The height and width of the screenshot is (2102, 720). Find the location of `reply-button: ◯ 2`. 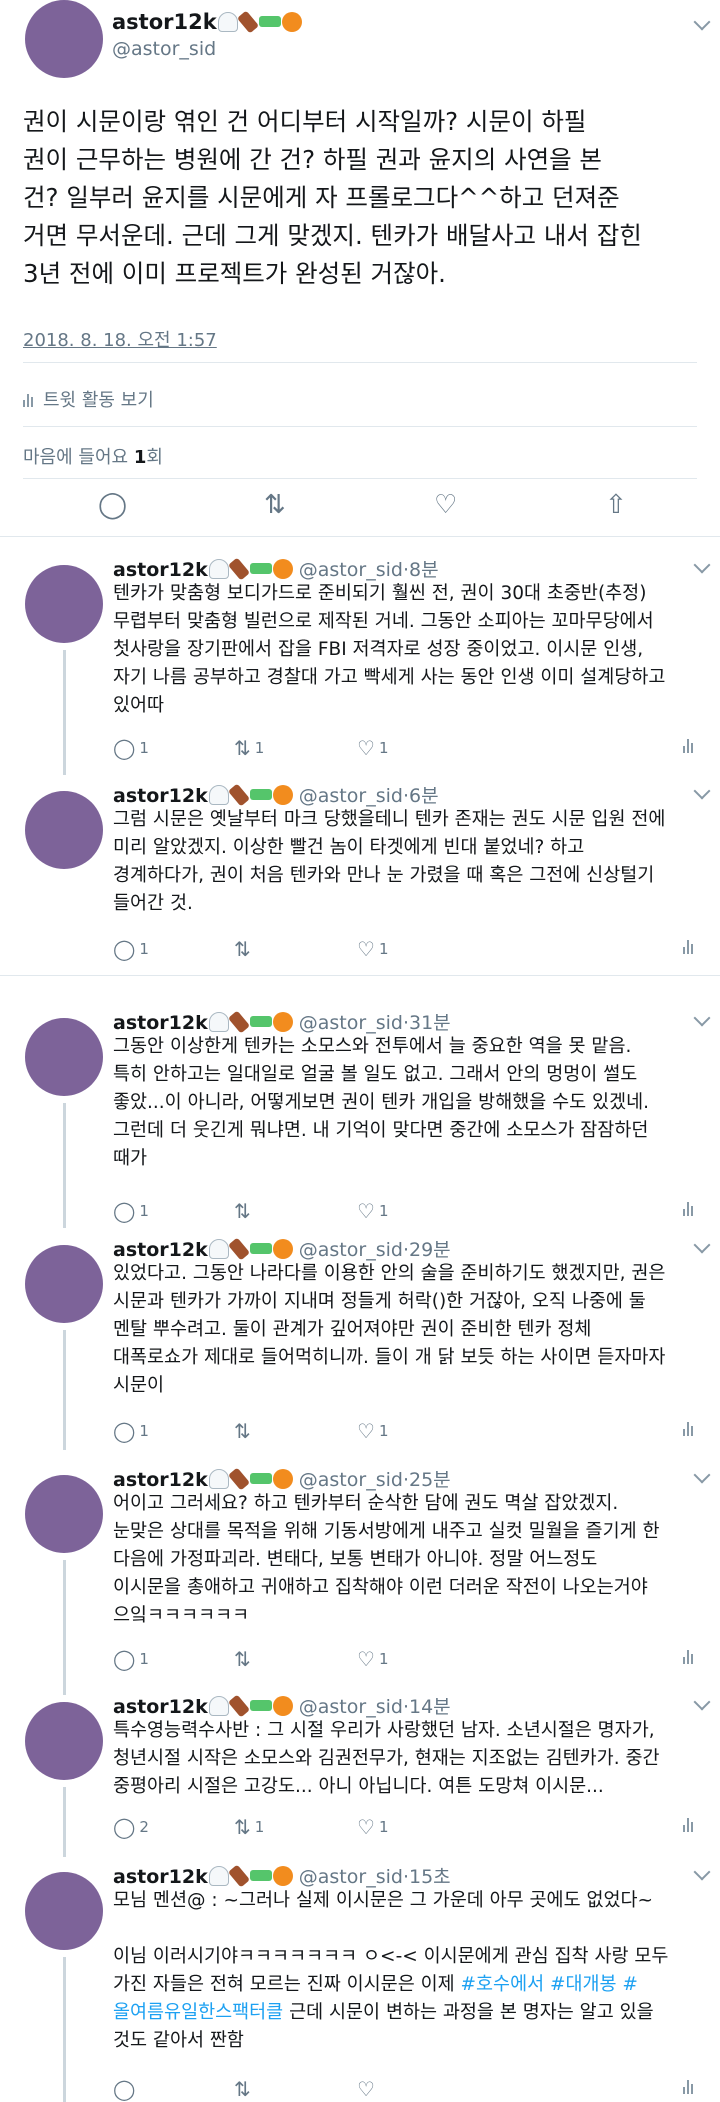

reply-button: ◯ 2 is located at coordinates (131, 1827).